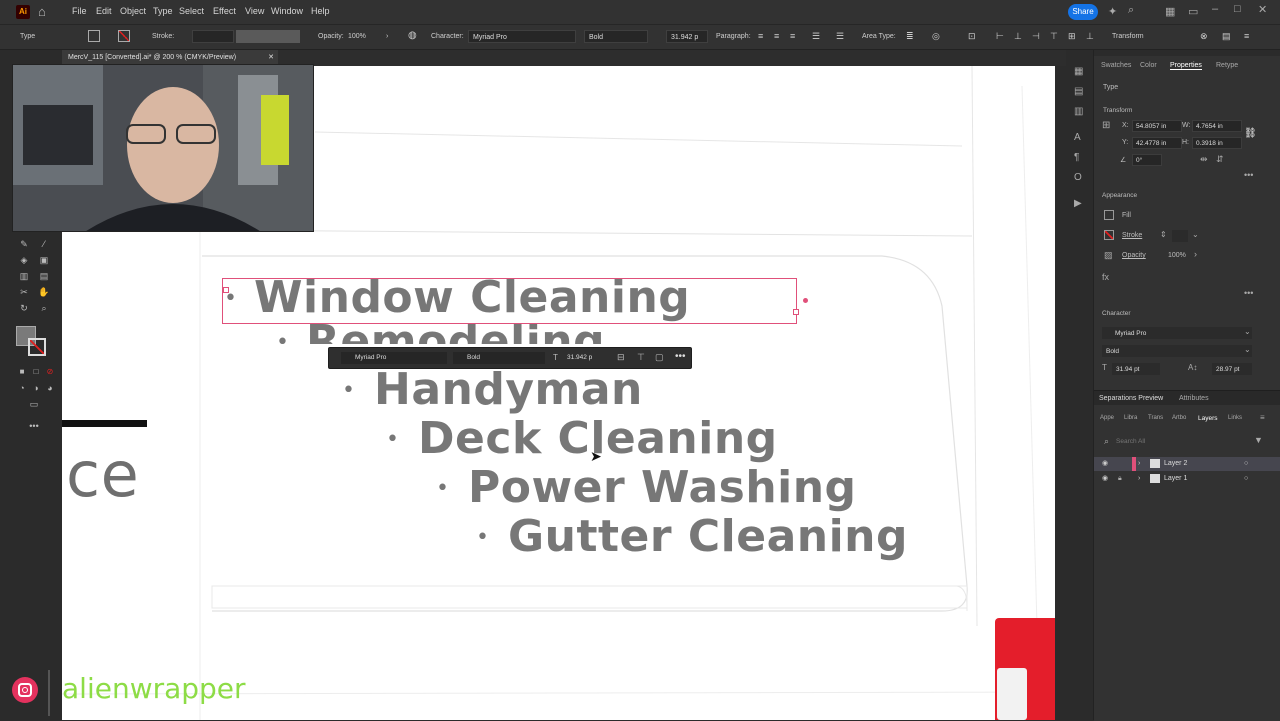  I want to click on layer-row-layer-2: ◉ › Layer 2 ○, so click(1187, 464).